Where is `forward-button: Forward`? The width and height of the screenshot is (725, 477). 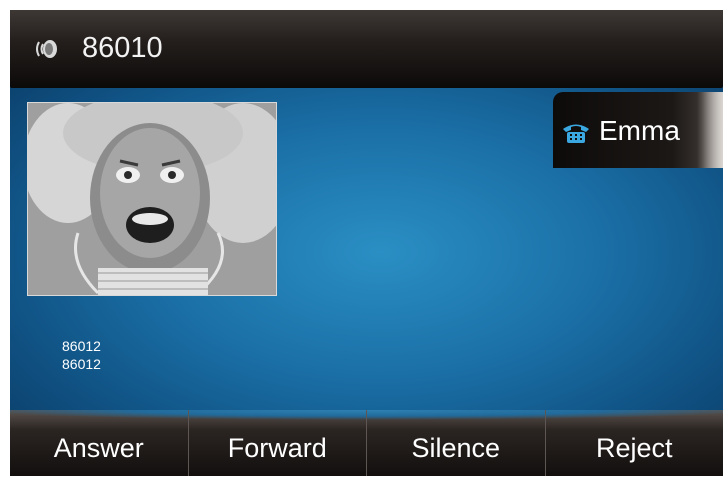 forward-button: Forward is located at coordinates (278, 443).